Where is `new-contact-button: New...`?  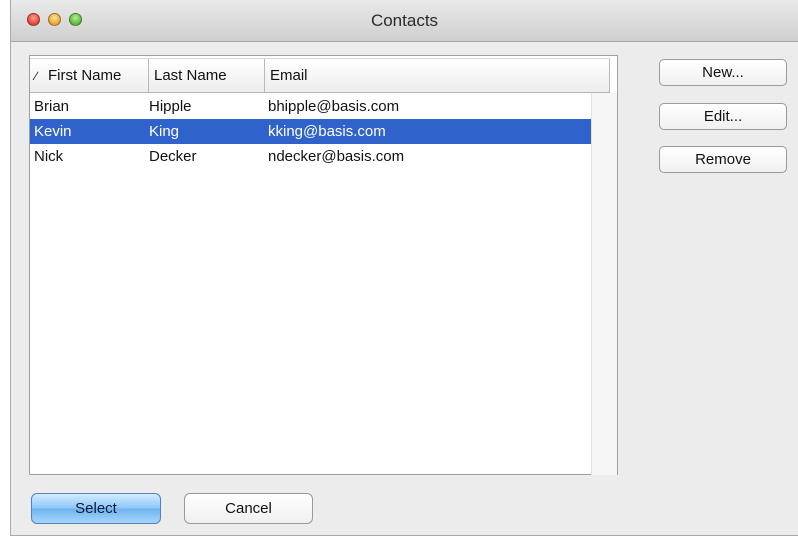
new-contact-button: New... is located at coordinates (723, 72).